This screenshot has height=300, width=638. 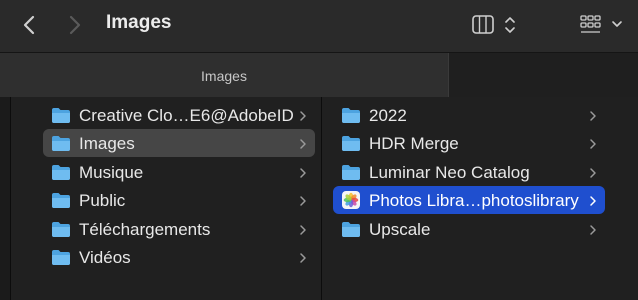 What do you see at coordinates (474, 201) in the screenshot?
I see `item-label: Photos Libra…photoslibrary` at bounding box center [474, 201].